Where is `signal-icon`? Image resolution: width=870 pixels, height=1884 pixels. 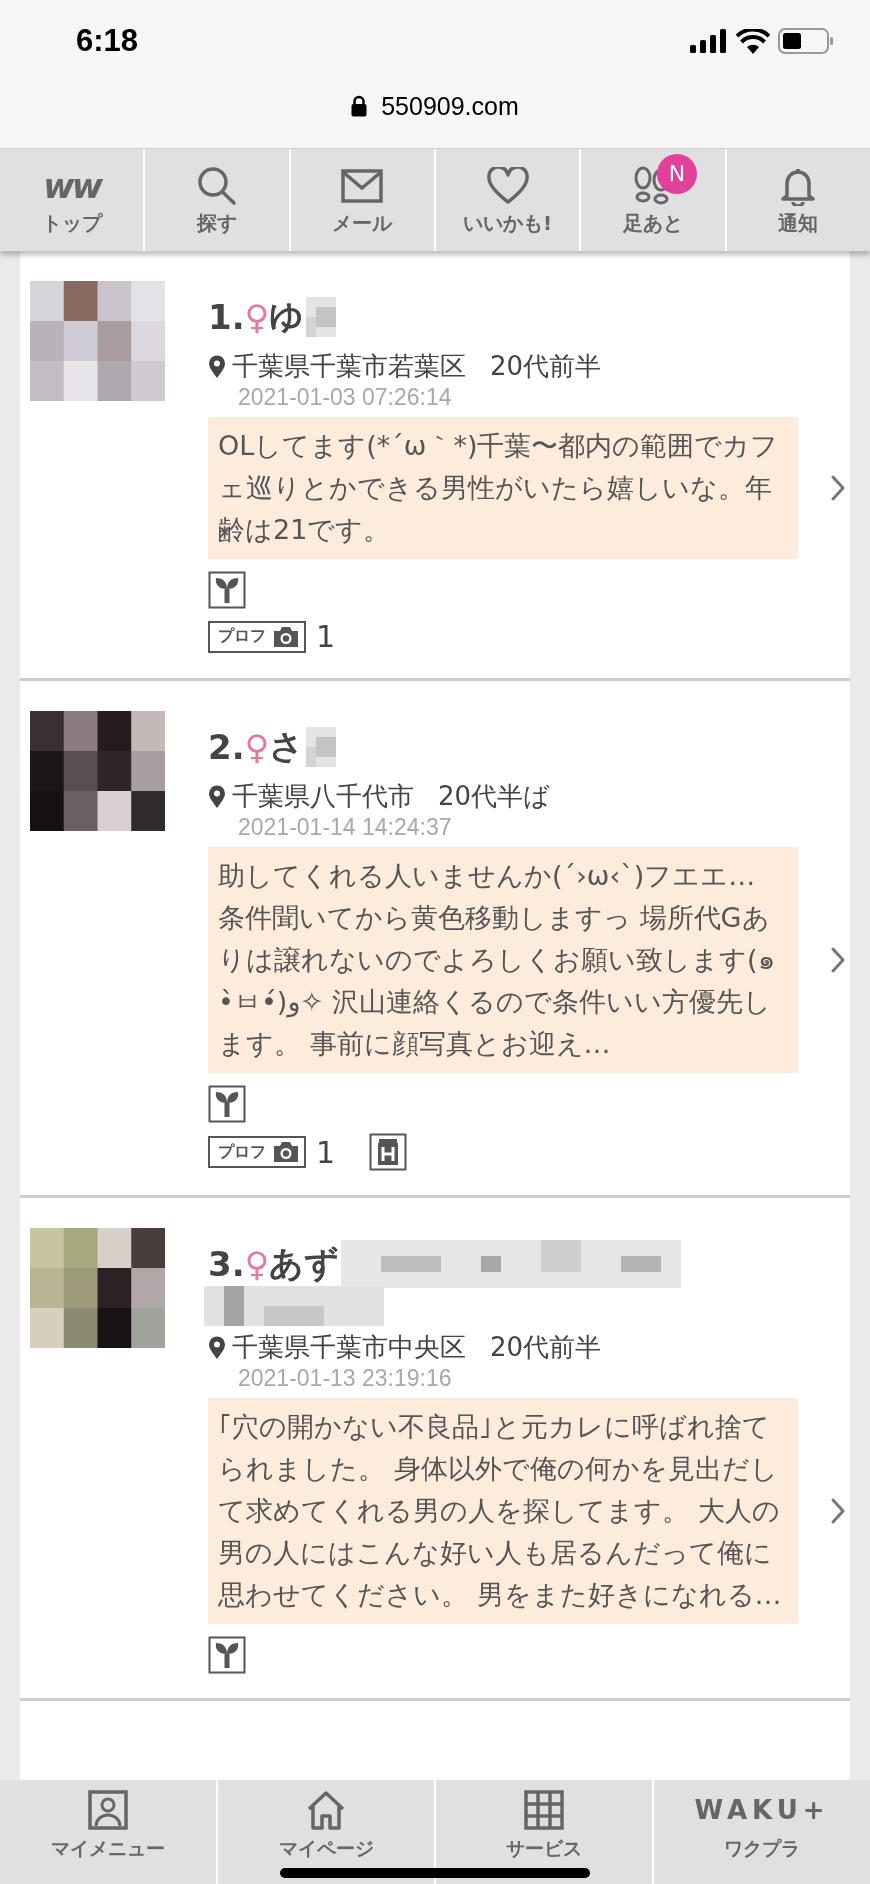 signal-icon is located at coordinates (709, 41).